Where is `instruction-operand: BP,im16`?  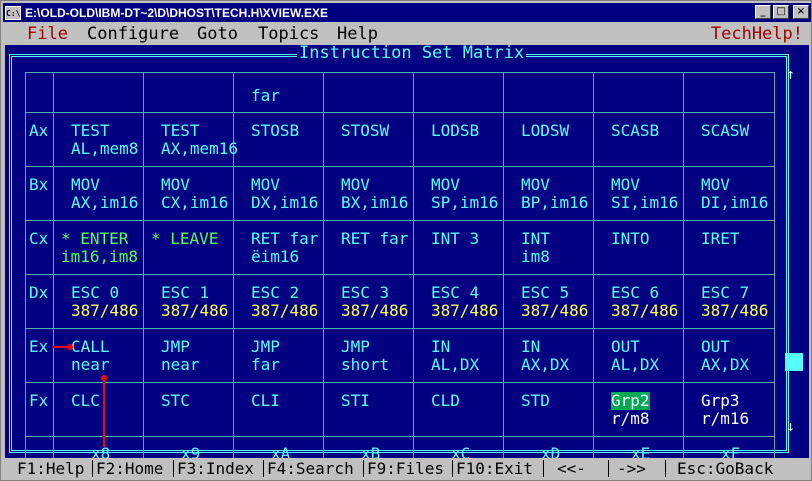
instruction-operand: BP,im16 is located at coordinates (555, 202).